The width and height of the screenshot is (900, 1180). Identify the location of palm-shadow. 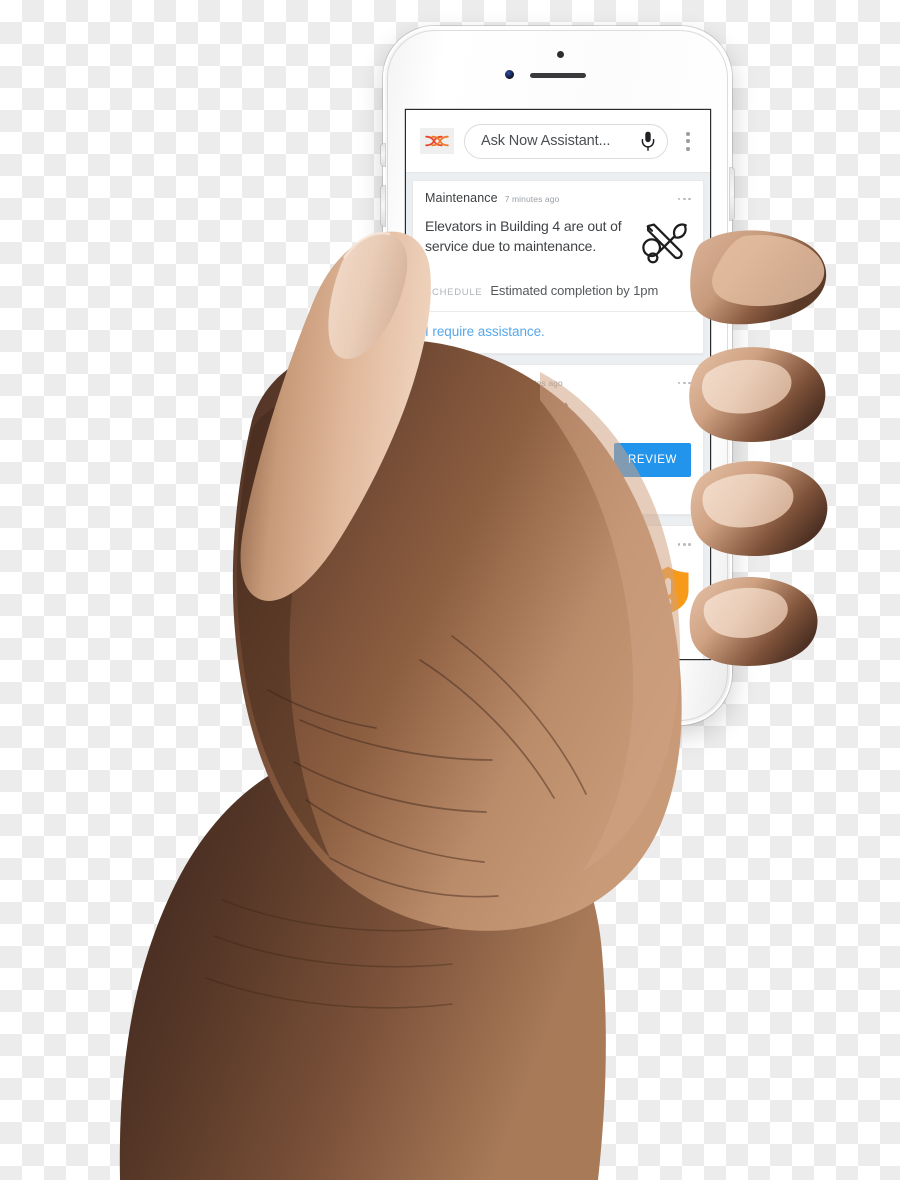
(290, 628).